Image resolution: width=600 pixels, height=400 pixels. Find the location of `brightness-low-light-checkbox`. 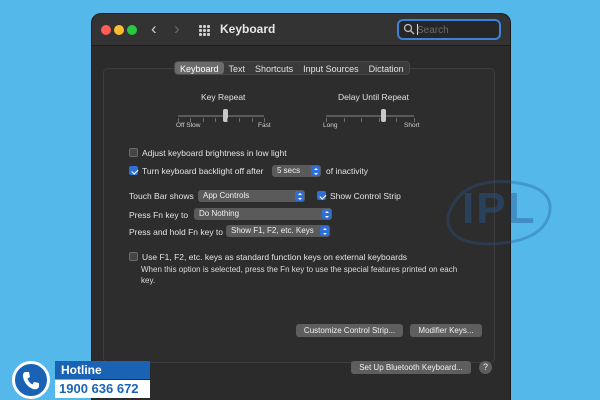

brightness-low-light-checkbox is located at coordinates (133, 152).